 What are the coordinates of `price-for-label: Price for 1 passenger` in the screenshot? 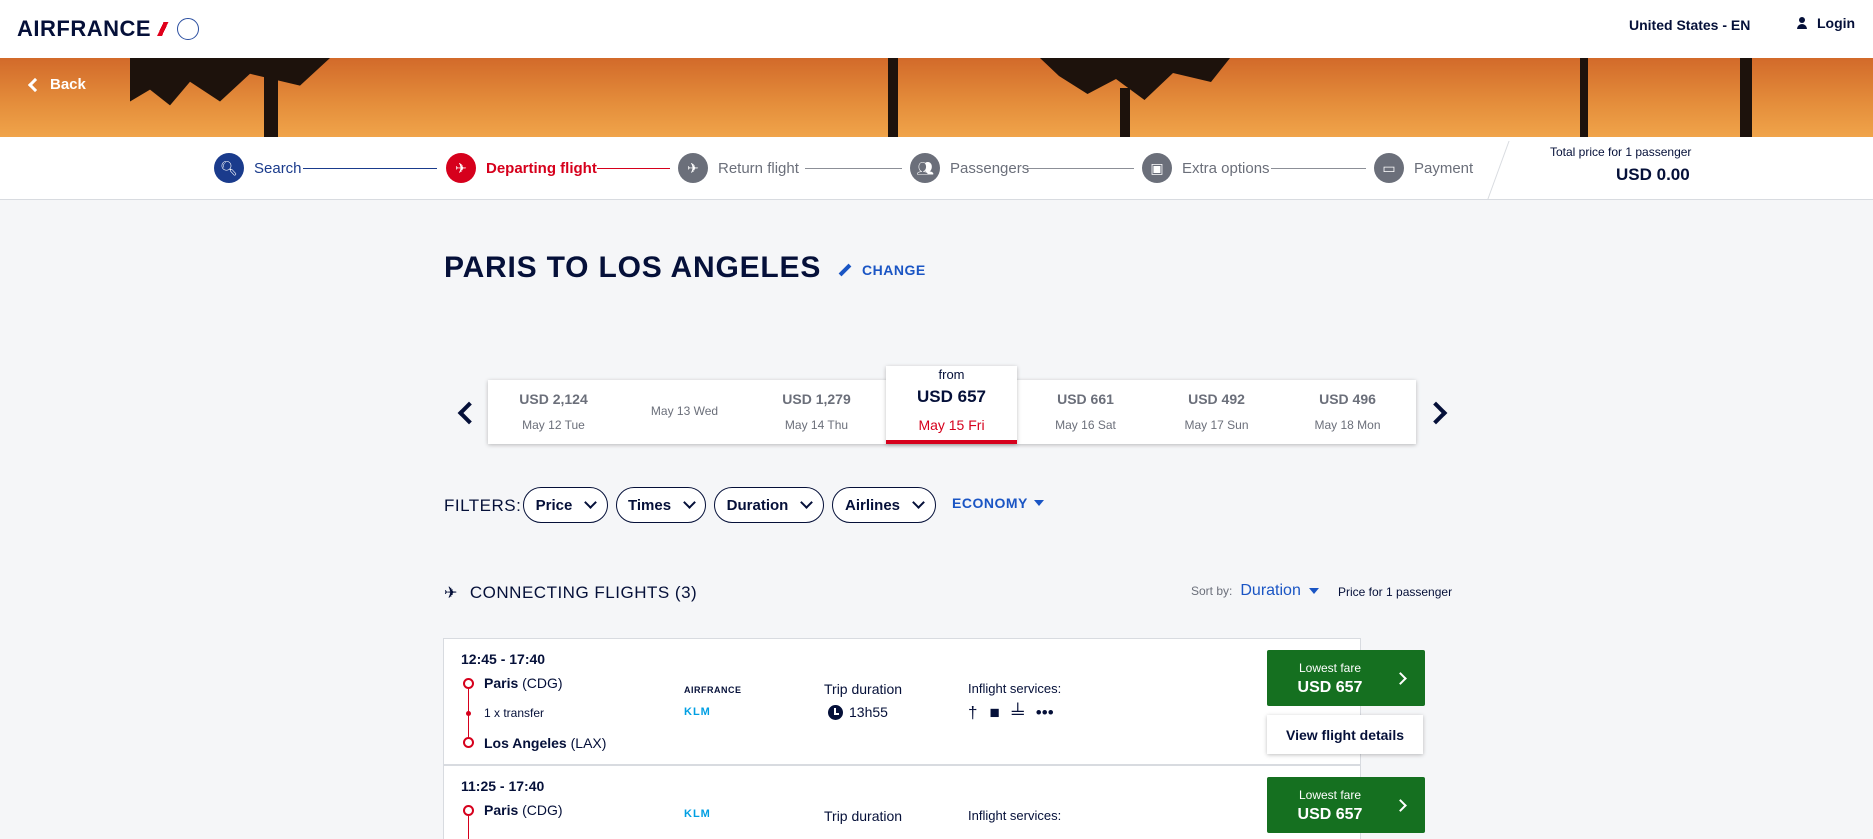 It's located at (1395, 592).